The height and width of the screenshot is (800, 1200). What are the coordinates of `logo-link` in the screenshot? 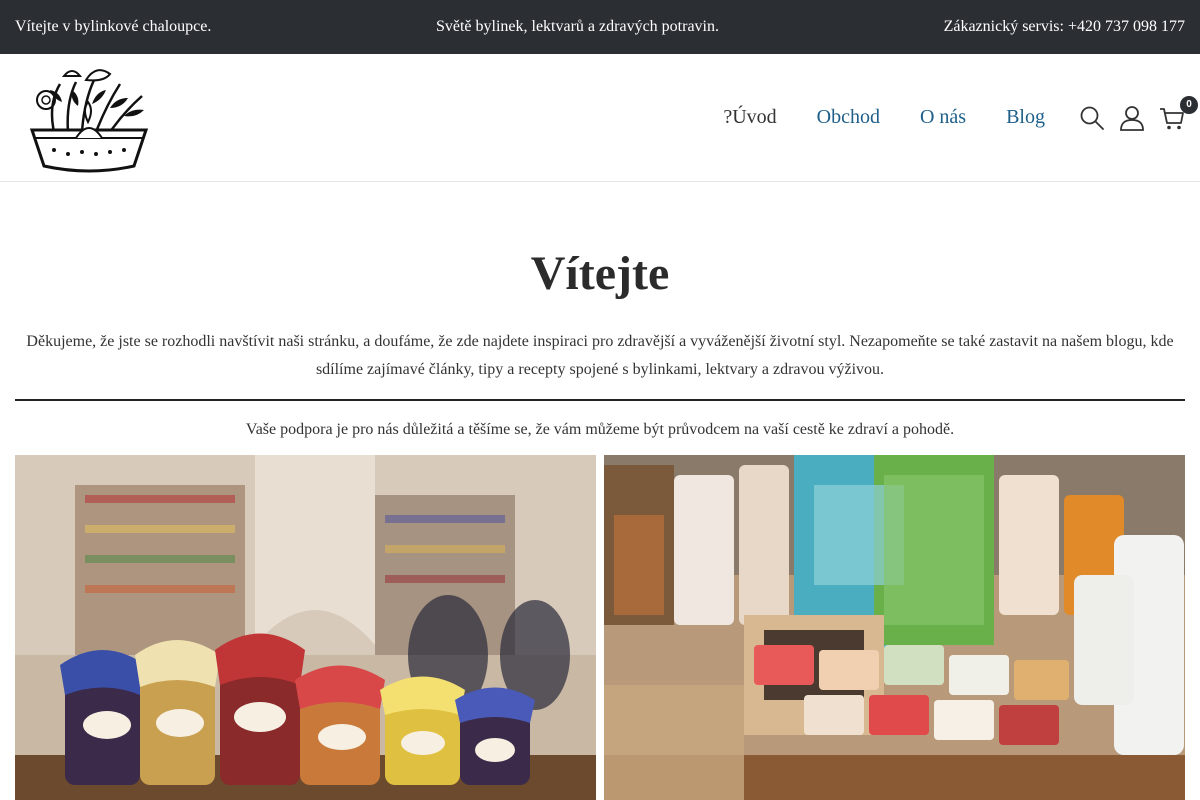 It's located at (89, 118).